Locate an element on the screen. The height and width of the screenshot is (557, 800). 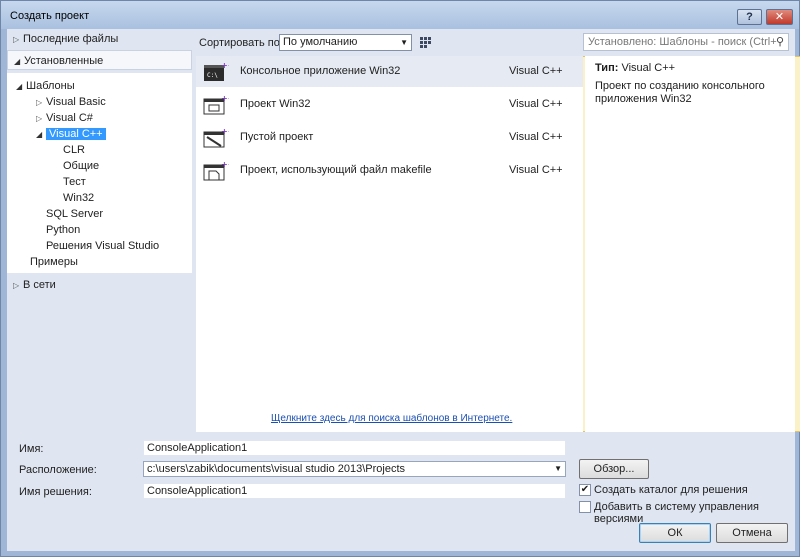
online-node: ▷ В сети is located at coordinates (99, 285).